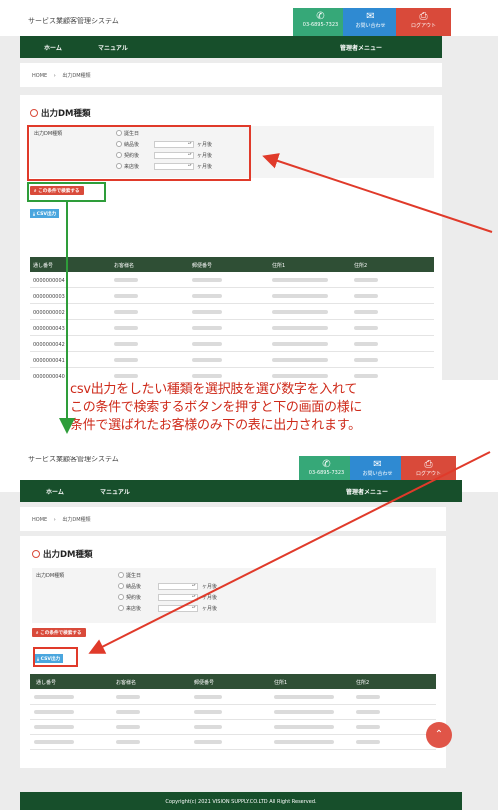 Image resolution: width=498 pixels, height=810 pixels. Describe the element at coordinates (232, 344) in the screenshot. I see `table-row: 0000000042` at that location.